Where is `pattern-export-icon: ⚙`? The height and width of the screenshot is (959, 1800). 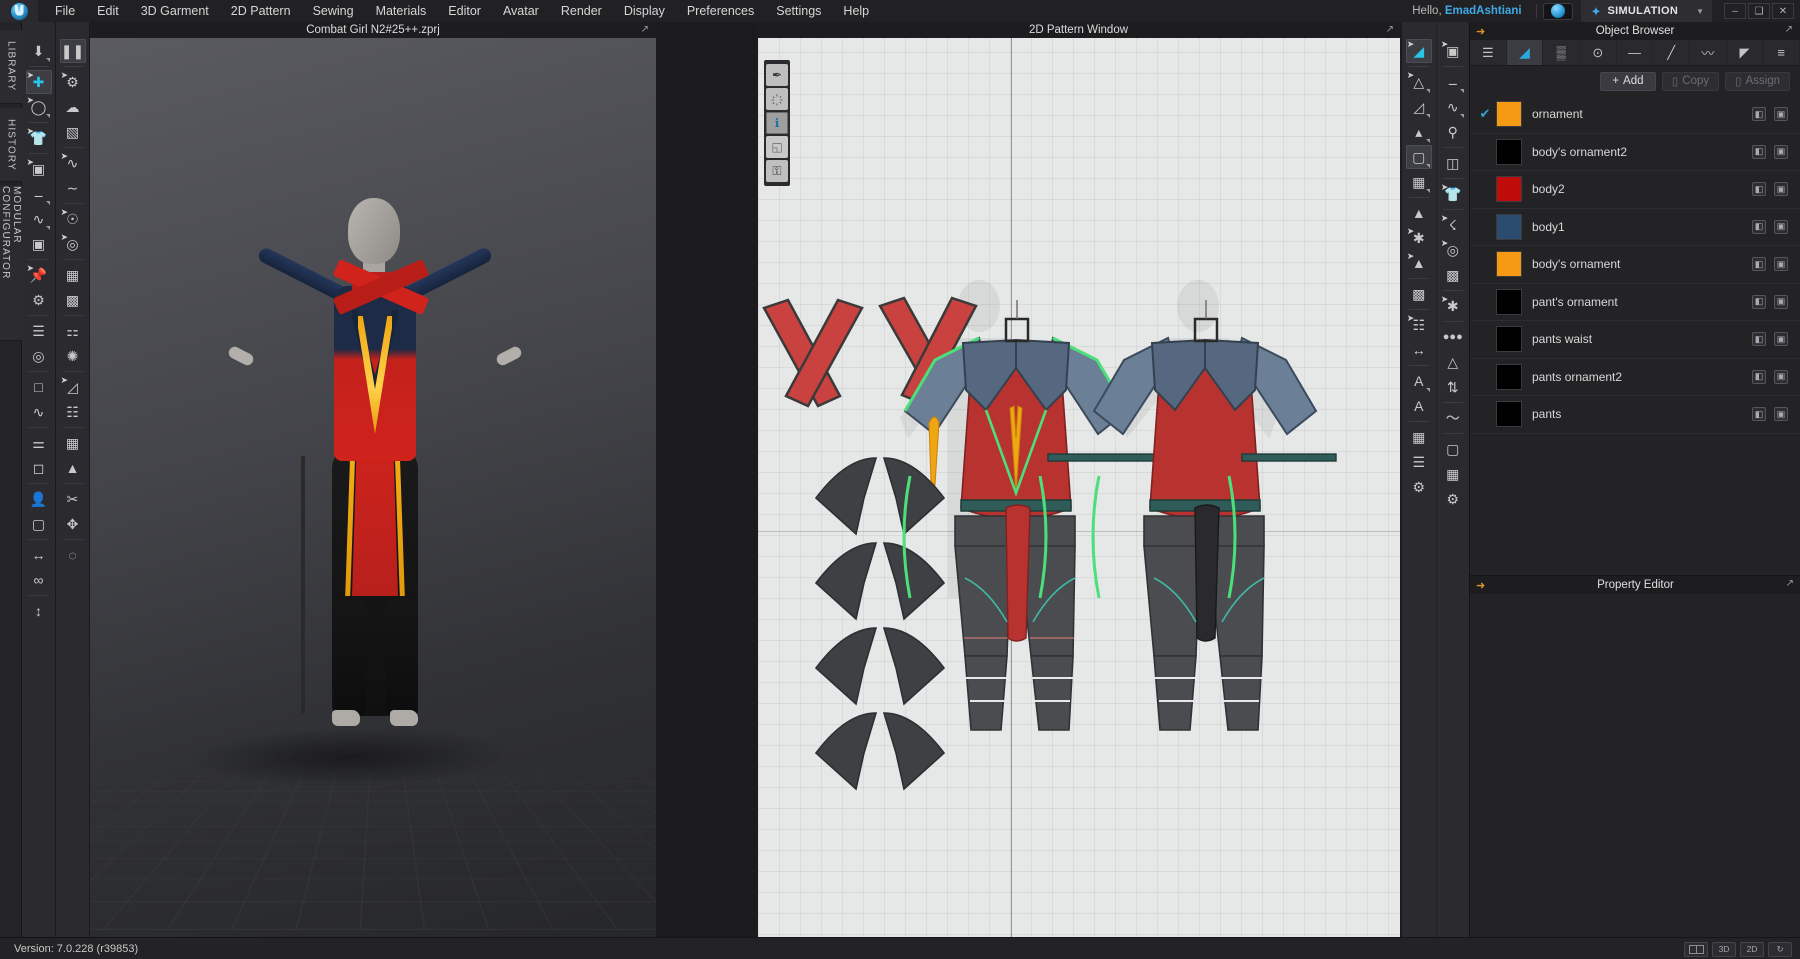
pattern-export-icon: ⚙ is located at coordinates (1453, 499).